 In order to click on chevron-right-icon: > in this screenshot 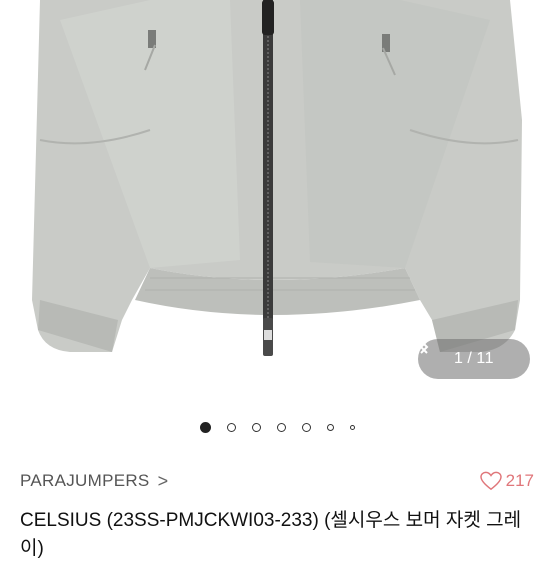, I will do `click(163, 480)`.